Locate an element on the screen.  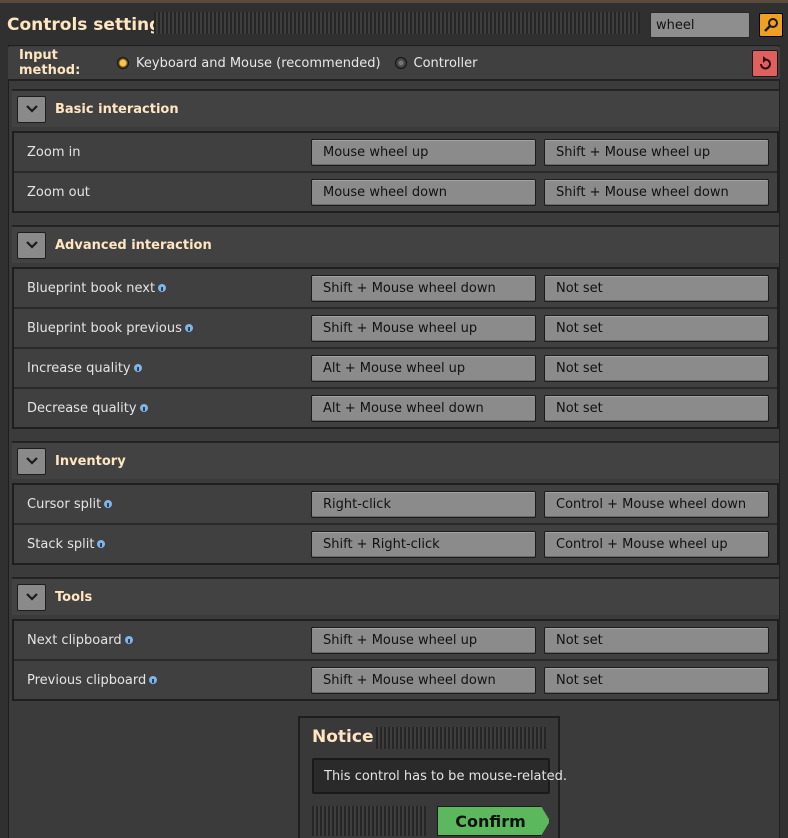
binding-label: Cursor split is located at coordinates (63, 504).